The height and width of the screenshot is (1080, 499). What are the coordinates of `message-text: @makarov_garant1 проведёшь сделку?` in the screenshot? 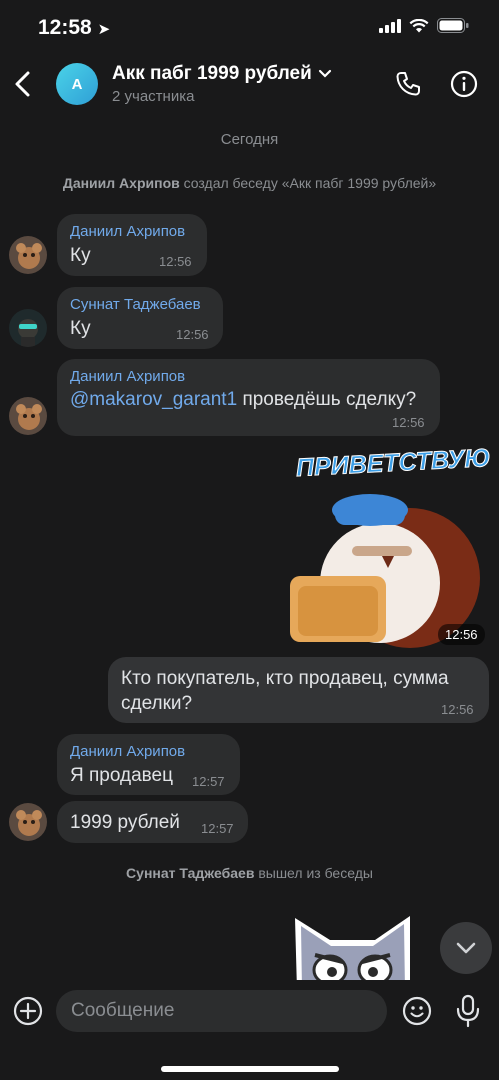 It's located at (243, 399).